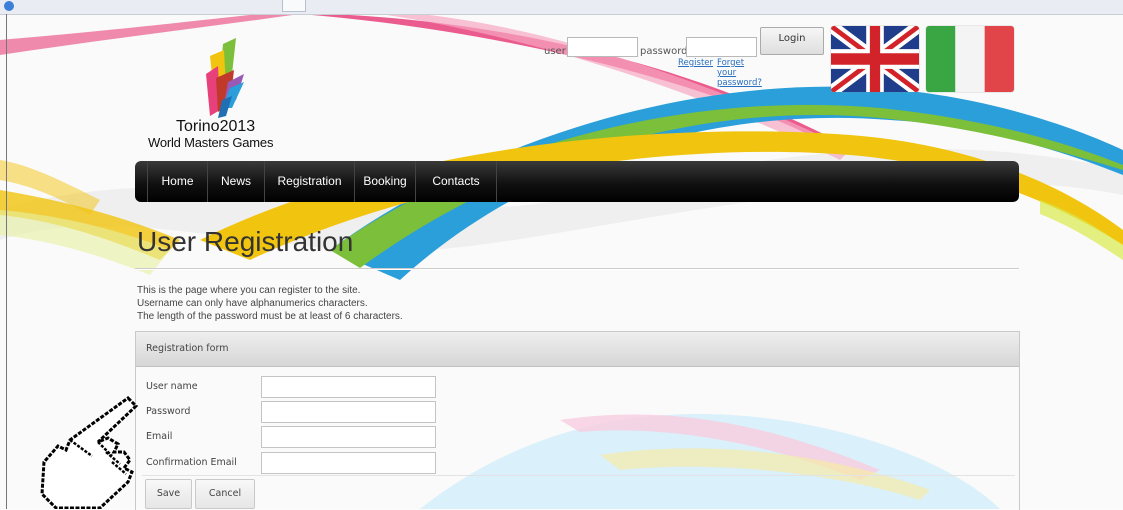 This screenshot has height=510, width=1123. Describe the element at coordinates (695, 63) in the screenshot. I see `register-link: Register` at that location.